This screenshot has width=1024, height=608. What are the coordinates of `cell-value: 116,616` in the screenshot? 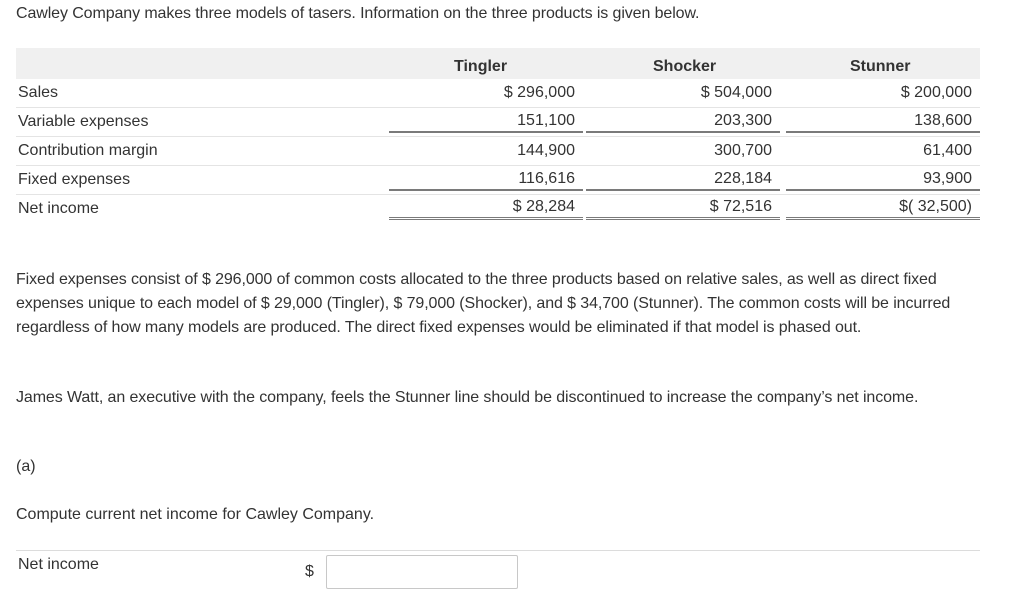 It's located at (486, 180).